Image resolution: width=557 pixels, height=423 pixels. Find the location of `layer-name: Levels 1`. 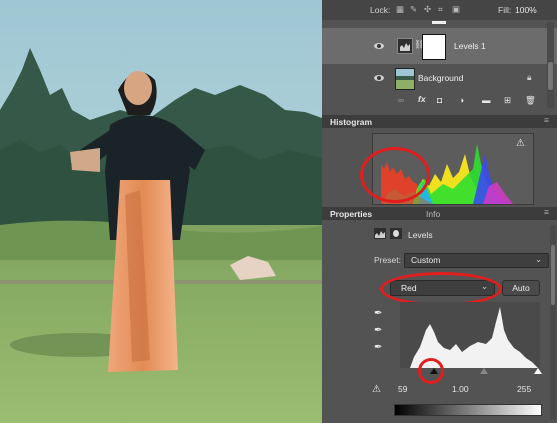

layer-name: Levels 1 is located at coordinates (470, 46).